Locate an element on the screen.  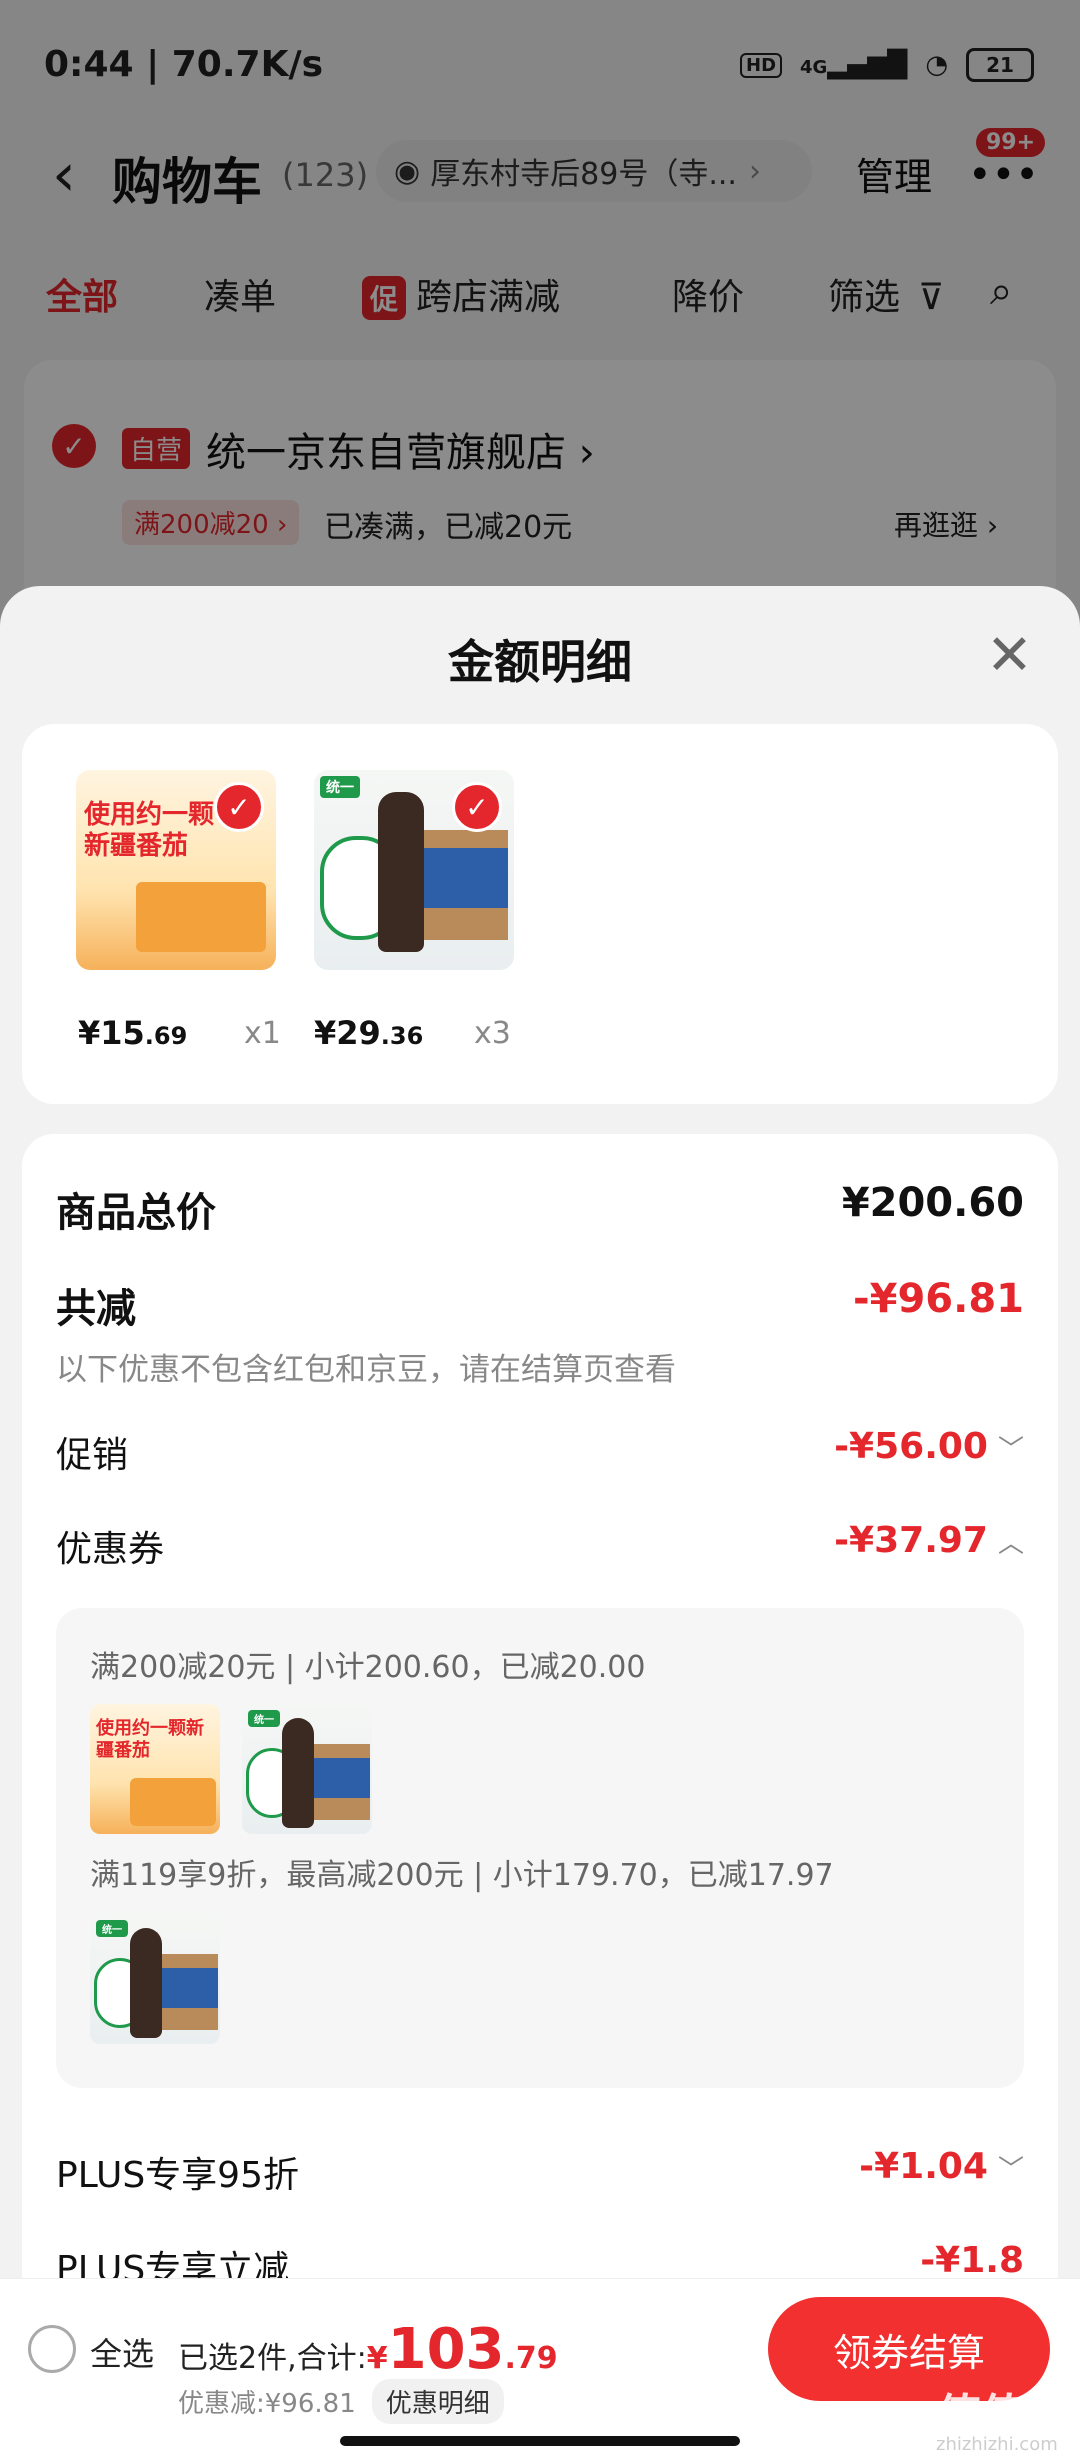
coupon-row: 优惠券 -¥37.97 ︿ is located at coordinates (540, 1548).